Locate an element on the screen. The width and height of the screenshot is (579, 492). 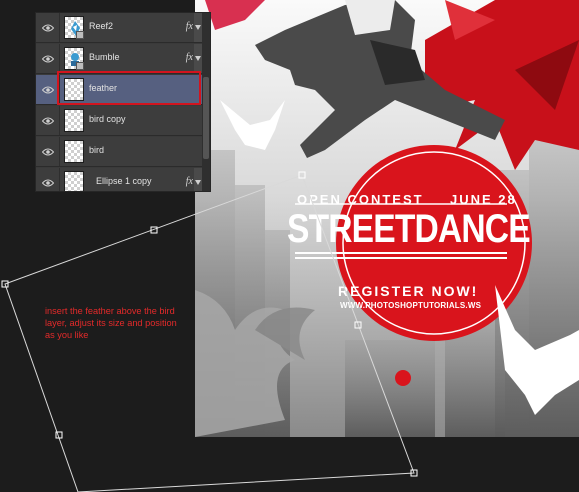
layers-scrollbar-thumb is located at coordinates (206, 118).